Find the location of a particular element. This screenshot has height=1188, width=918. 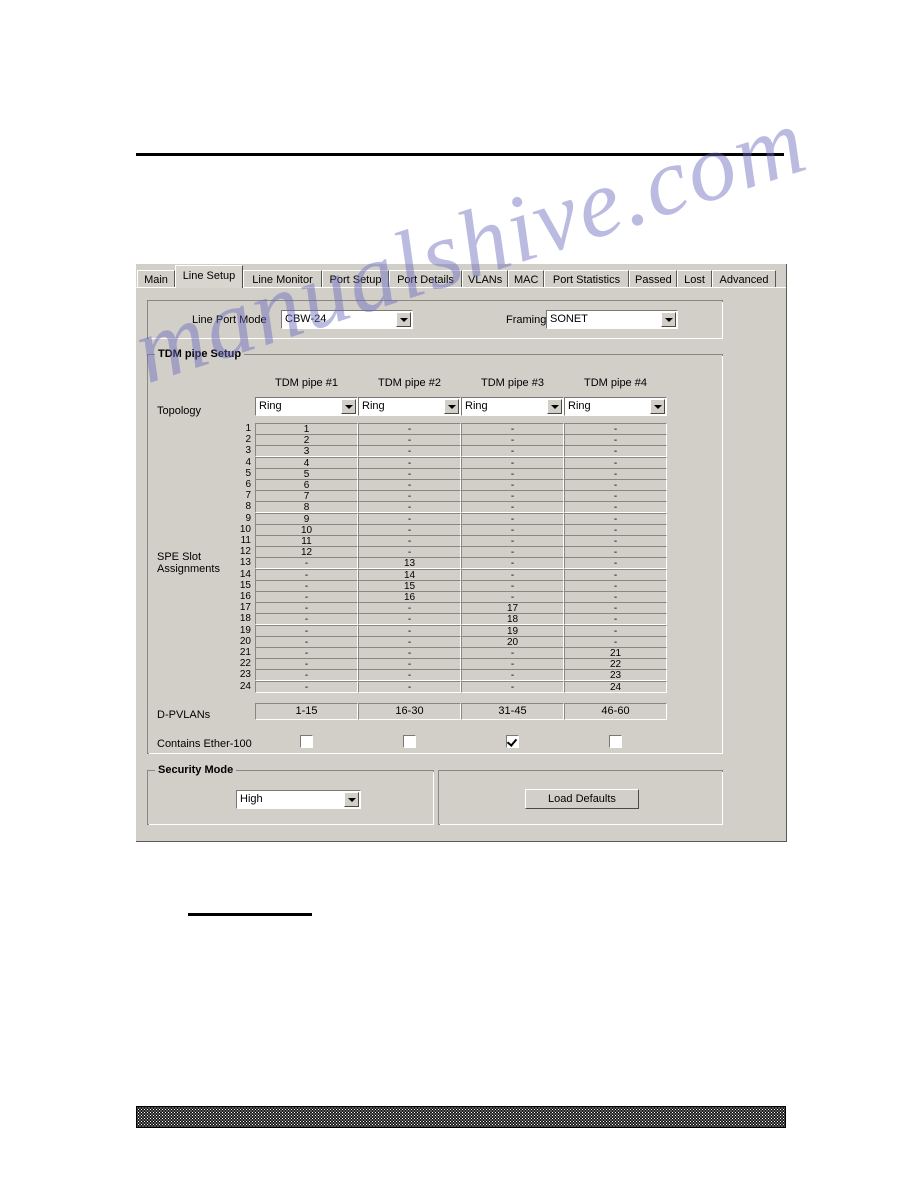

spe-row-number: 7 is located at coordinates (248, 496).